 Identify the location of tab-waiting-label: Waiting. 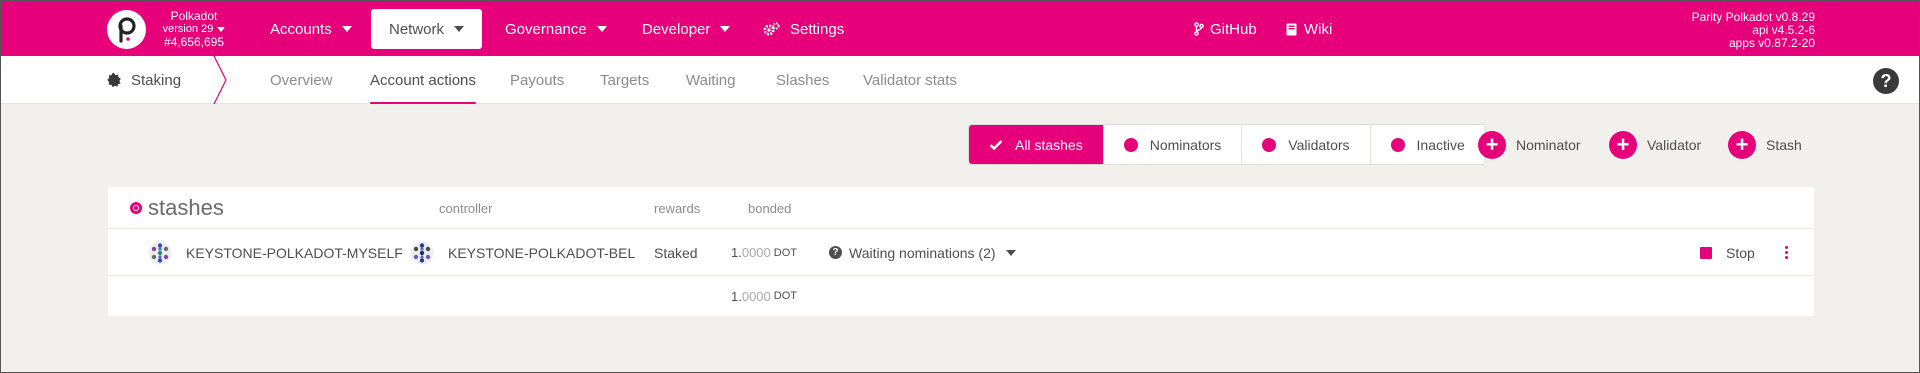
(711, 80).